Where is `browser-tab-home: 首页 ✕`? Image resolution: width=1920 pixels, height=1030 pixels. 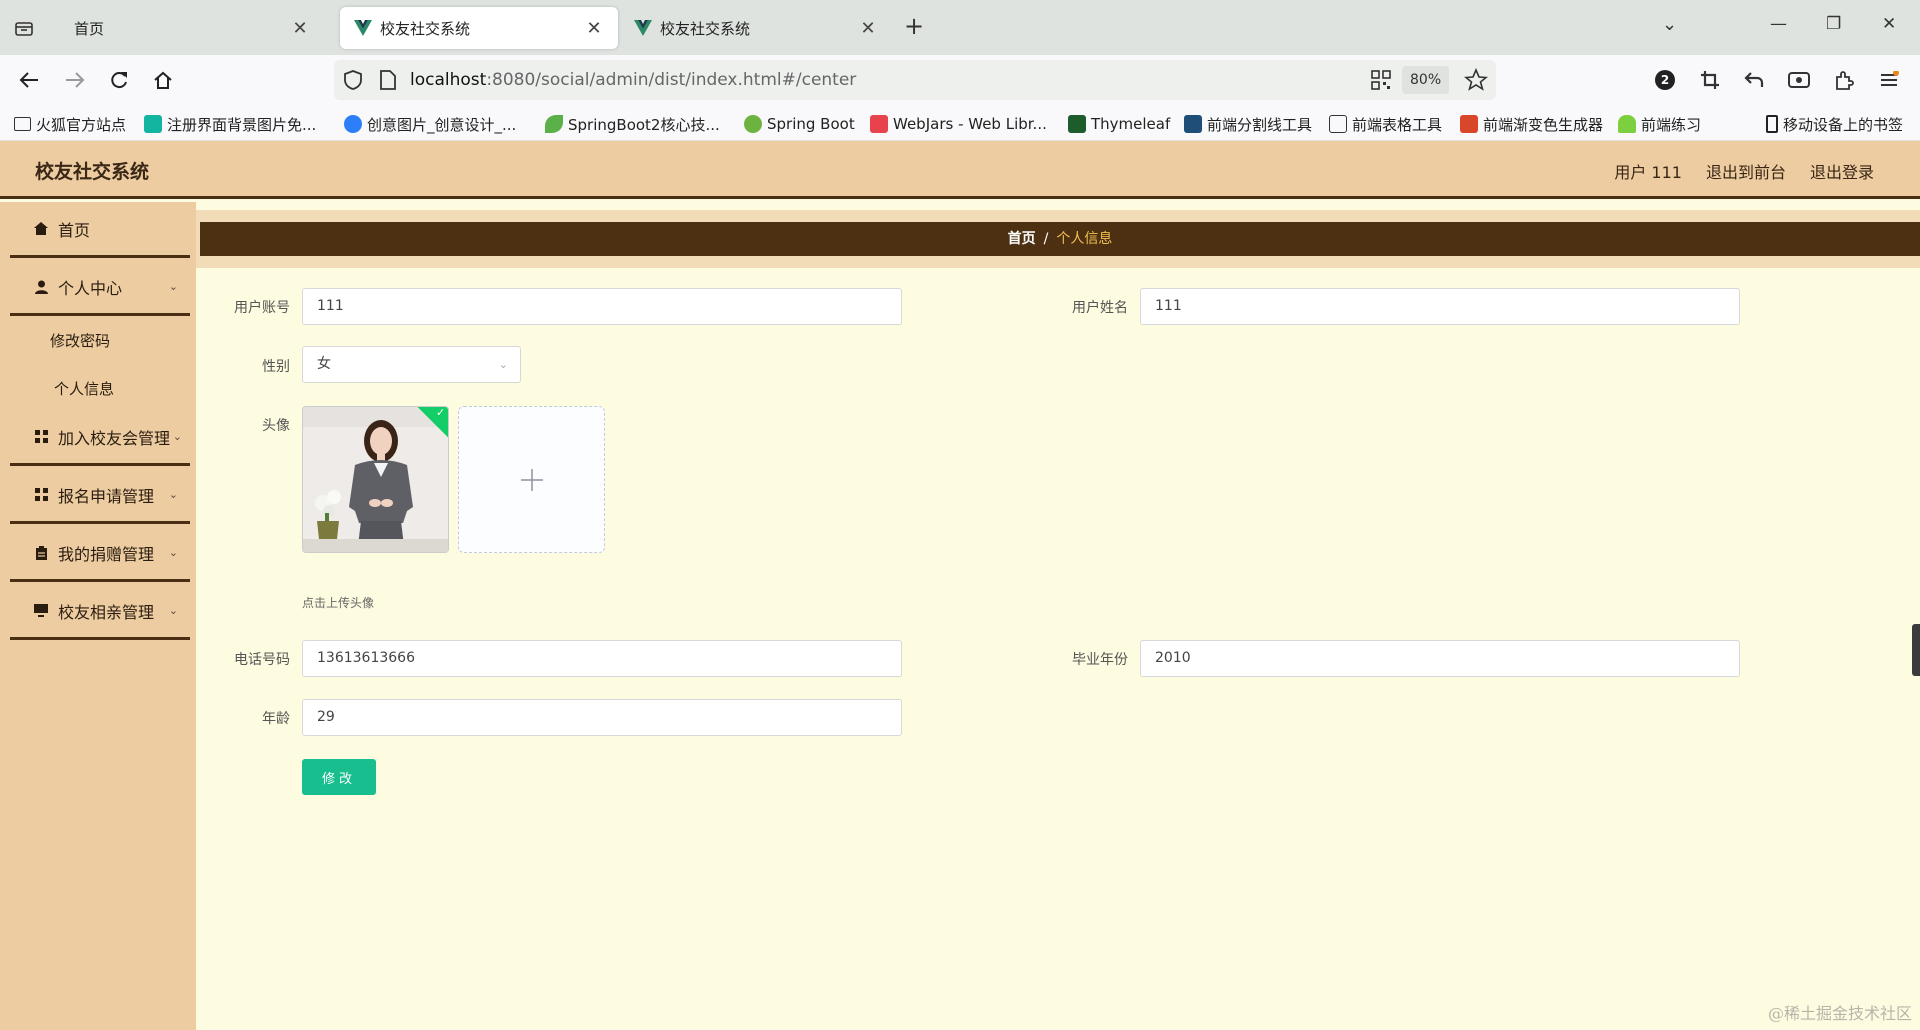
browser-tab-home: 首页 ✕ is located at coordinates (188, 28).